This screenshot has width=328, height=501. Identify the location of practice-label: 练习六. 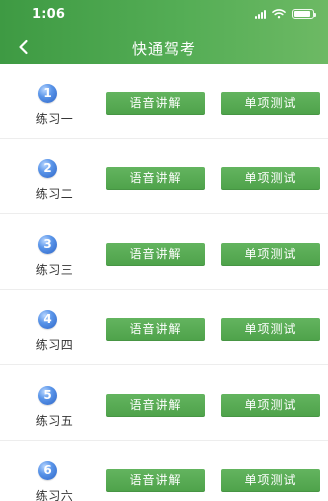
(54, 495).